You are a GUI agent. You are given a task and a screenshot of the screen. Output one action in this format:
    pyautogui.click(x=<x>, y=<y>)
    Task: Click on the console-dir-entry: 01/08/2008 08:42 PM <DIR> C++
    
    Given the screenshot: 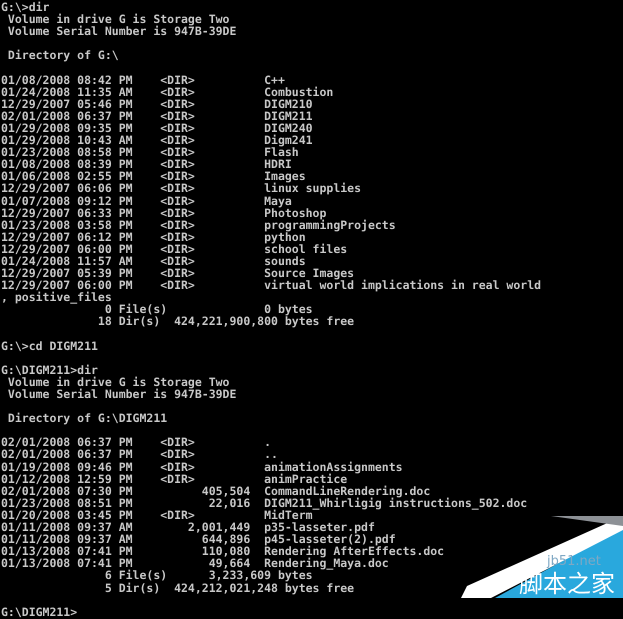 What is the action you would take?
    pyautogui.click(x=143, y=79)
    